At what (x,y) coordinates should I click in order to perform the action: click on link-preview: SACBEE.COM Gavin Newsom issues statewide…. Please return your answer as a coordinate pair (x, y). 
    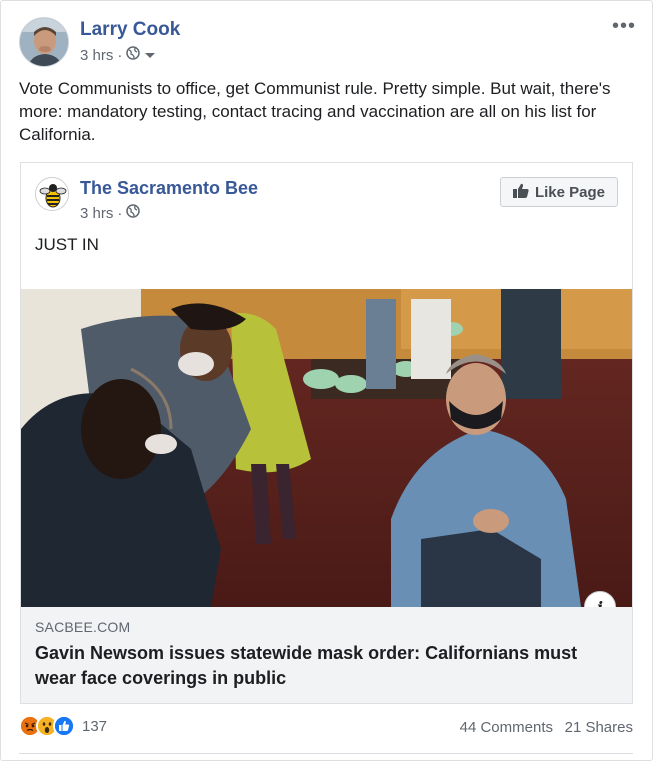
    Looking at the image, I should click on (326, 655).